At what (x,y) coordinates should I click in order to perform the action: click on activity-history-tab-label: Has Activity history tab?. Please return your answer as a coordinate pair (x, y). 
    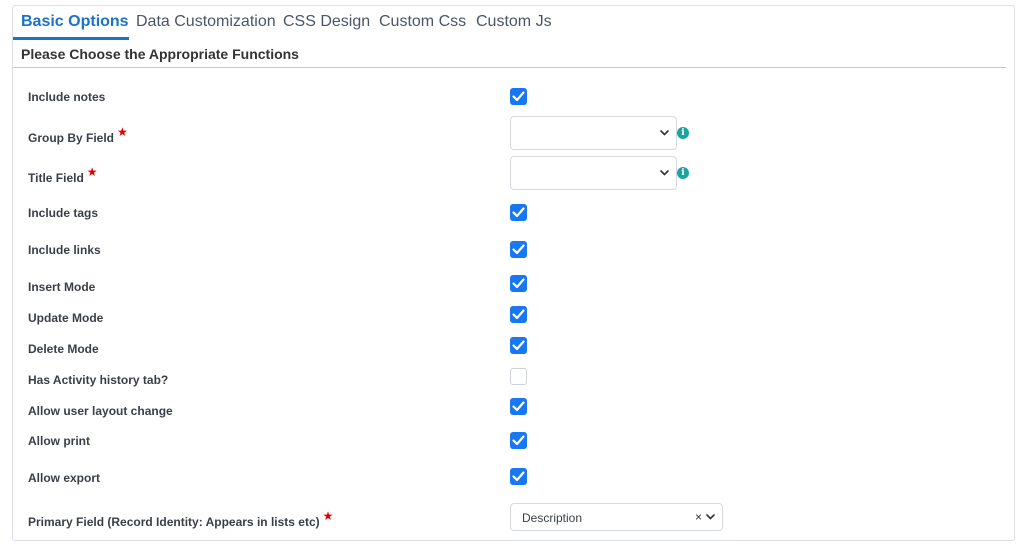
    Looking at the image, I should click on (98, 380).